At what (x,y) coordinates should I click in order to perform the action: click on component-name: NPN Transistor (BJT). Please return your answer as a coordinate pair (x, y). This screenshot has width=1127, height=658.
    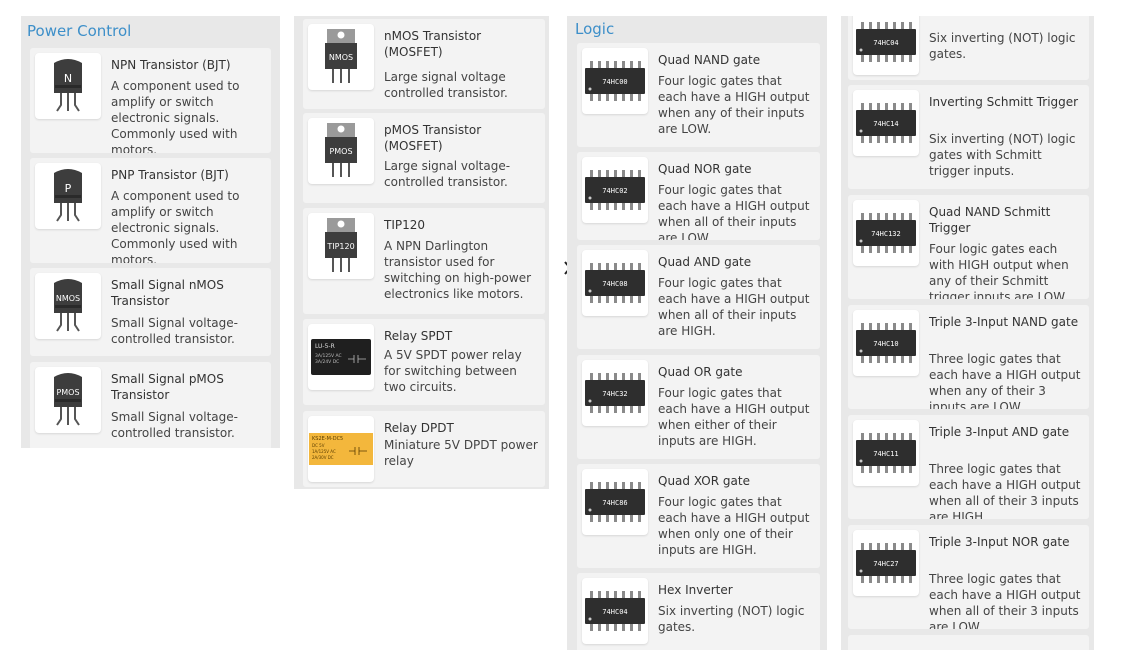
    Looking at the image, I should click on (171, 65).